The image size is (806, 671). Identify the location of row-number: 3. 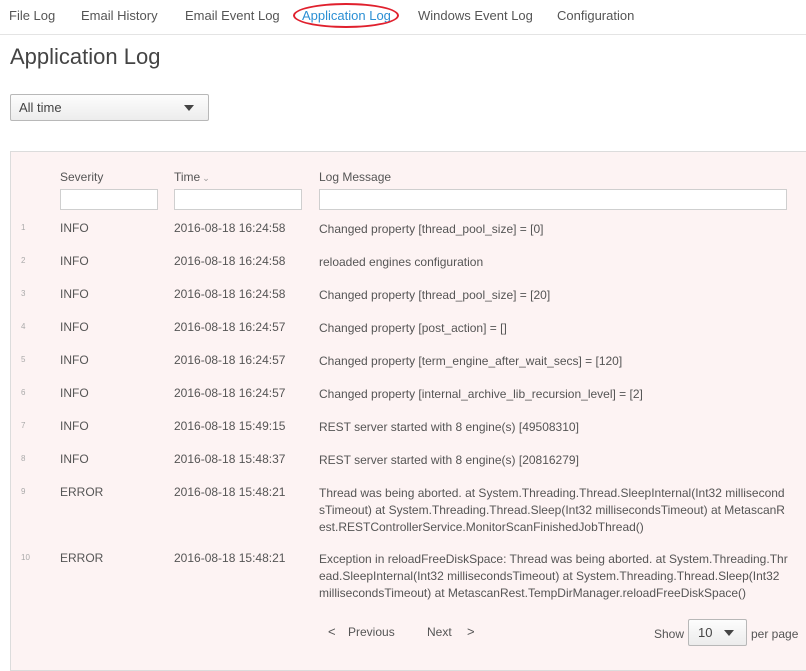
(23, 293).